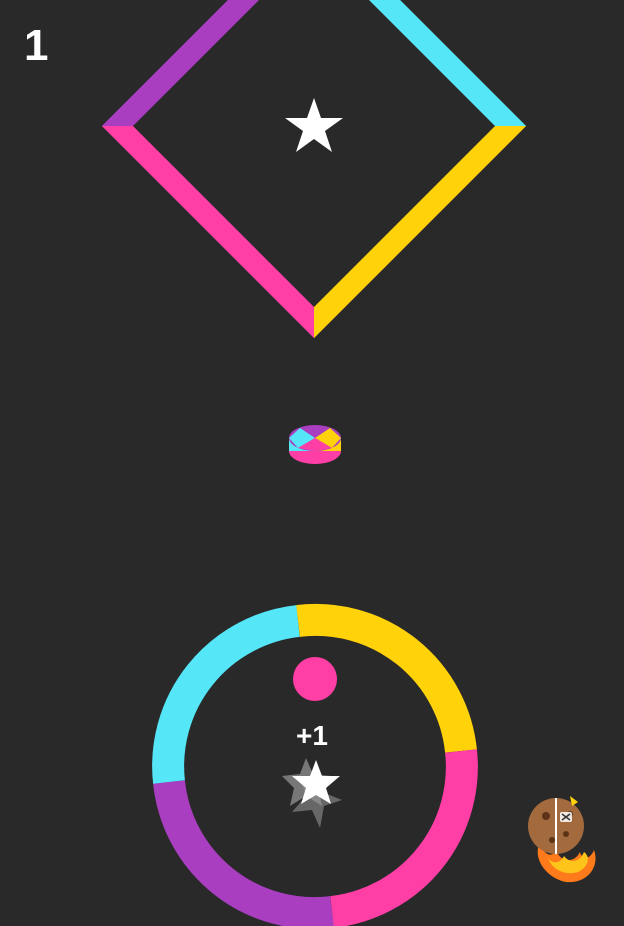  Describe the element at coordinates (403, 837) in the screenshot. I see `ring-segment-magenta` at that location.